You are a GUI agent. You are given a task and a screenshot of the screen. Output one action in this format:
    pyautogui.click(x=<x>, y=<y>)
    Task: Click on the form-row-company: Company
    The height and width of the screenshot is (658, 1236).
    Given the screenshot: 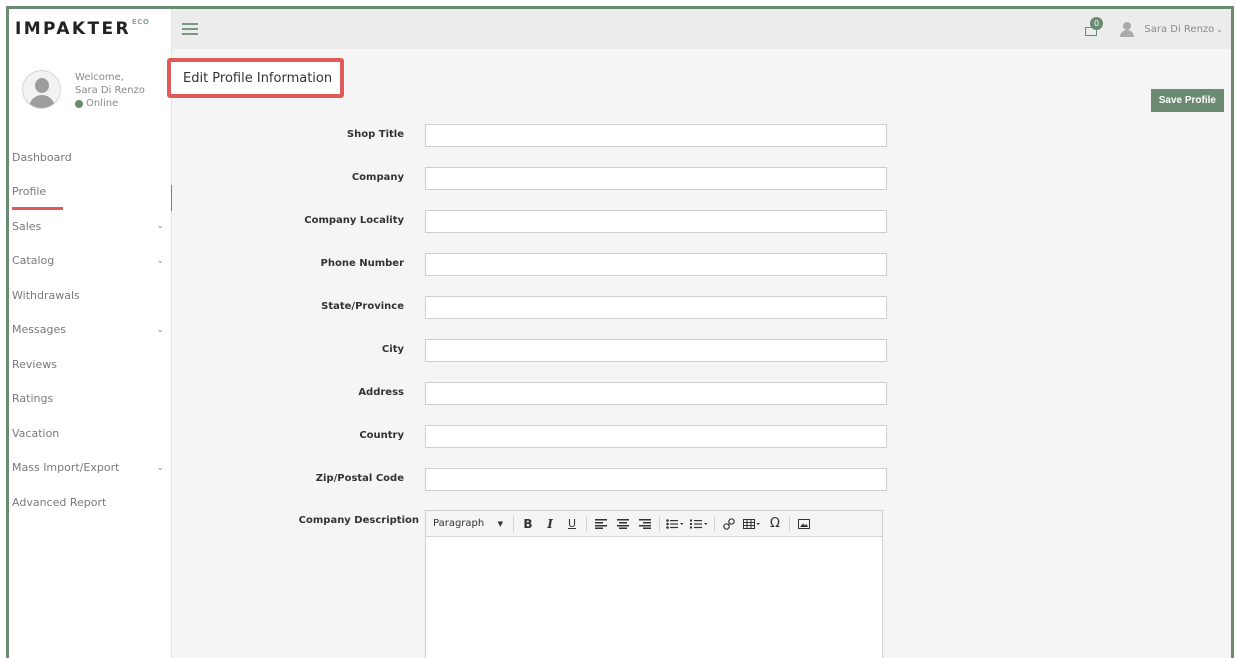 What is the action you would take?
    pyautogui.click(x=532, y=178)
    